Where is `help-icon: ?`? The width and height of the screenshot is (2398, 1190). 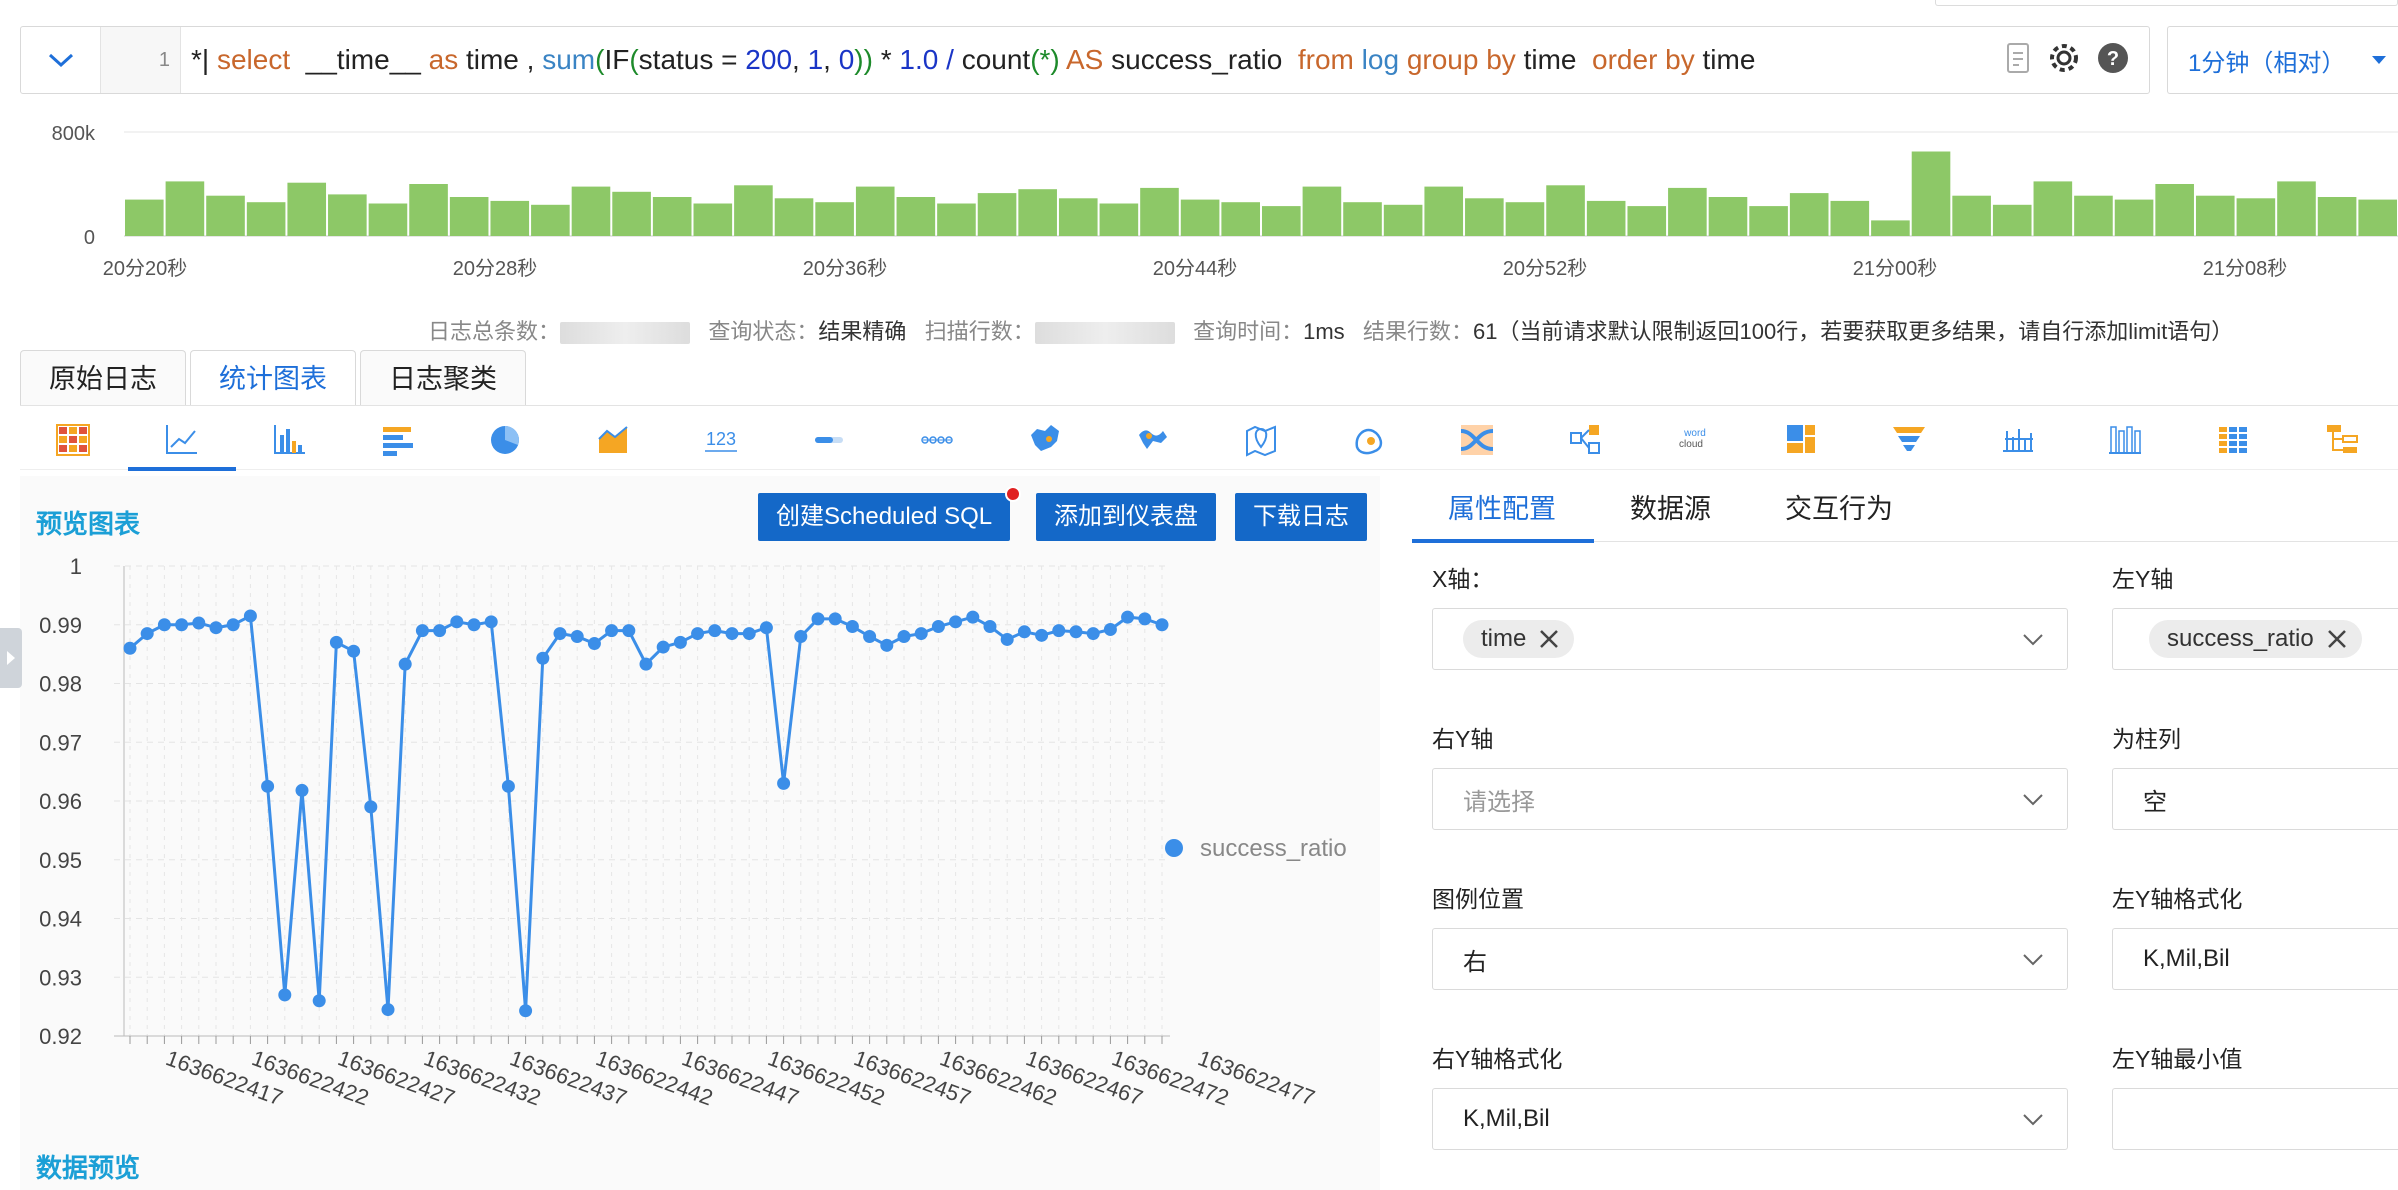
help-icon: ? is located at coordinates (2113, 58).